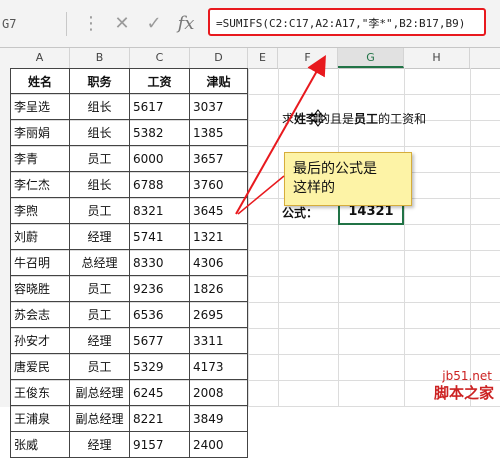 The width and height of the screenshot is (500, 458). Describe the element at coordinates (40, 419) in the screenshot. I see `cell-name: 王浦泉` at that location.